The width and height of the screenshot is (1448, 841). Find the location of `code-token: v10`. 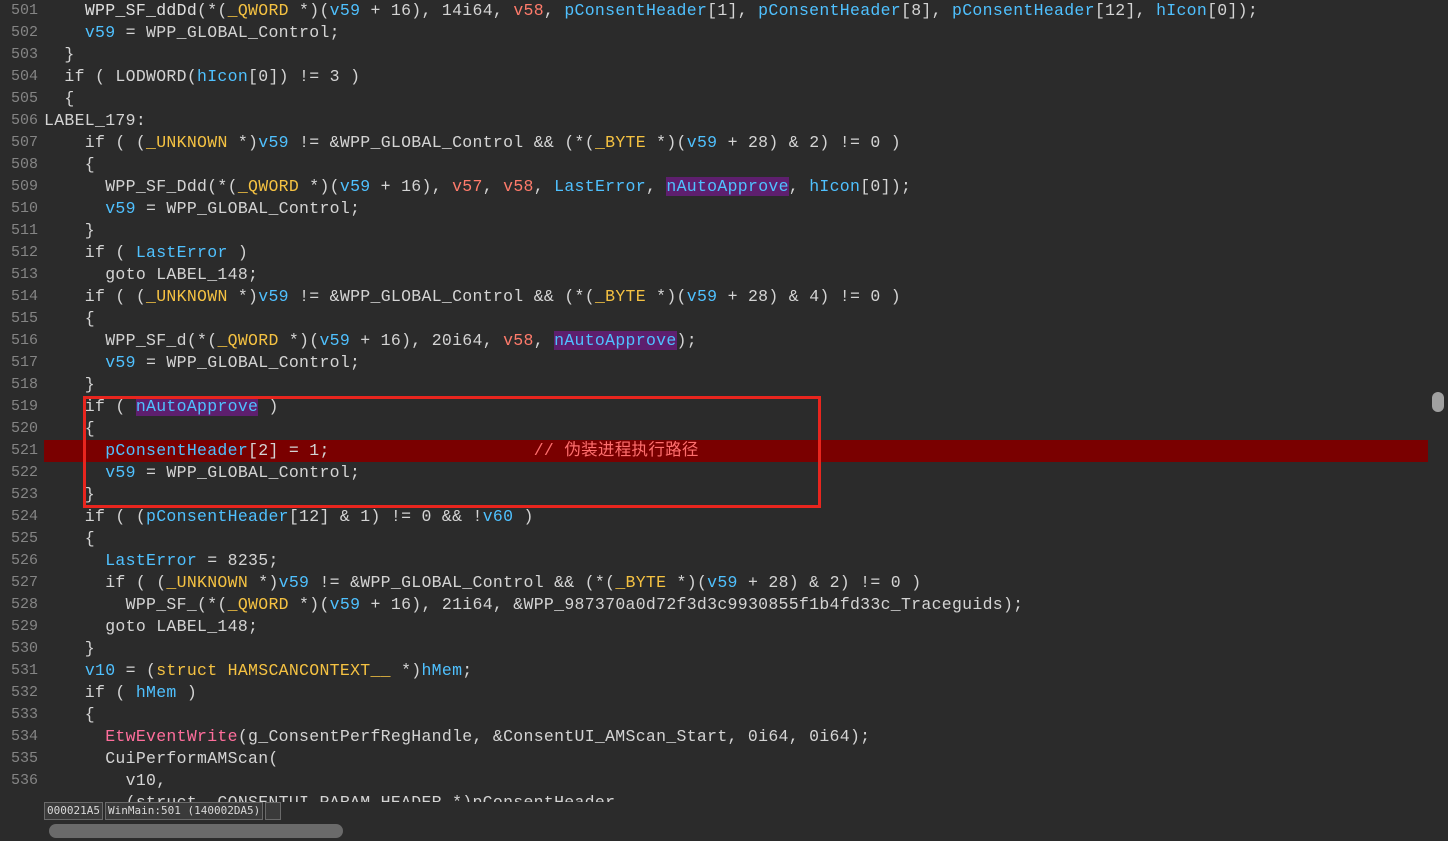

code-token: v10 is located at coordinates (100, 670).